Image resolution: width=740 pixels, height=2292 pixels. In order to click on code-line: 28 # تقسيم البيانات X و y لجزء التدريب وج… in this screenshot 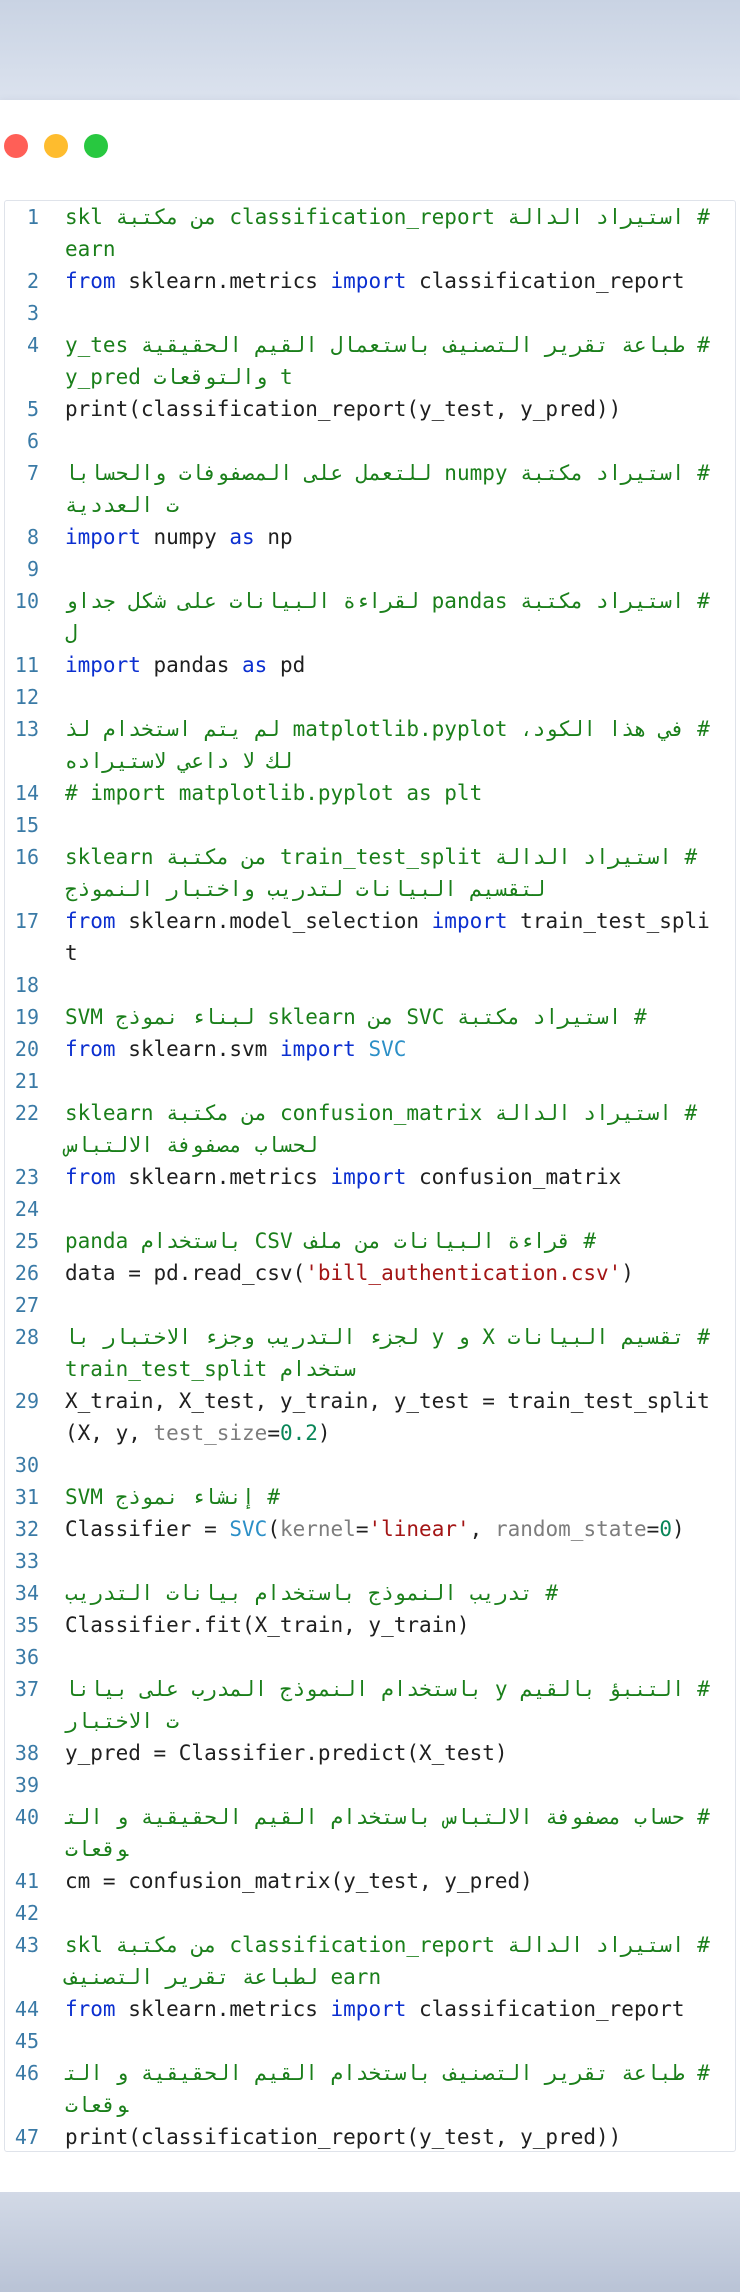, I will do `click(370, 1353)`.